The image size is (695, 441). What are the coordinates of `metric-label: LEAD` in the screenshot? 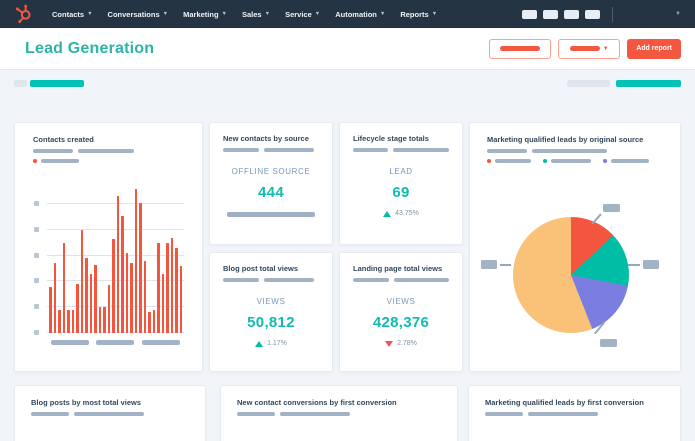 It's located at (401, 171).